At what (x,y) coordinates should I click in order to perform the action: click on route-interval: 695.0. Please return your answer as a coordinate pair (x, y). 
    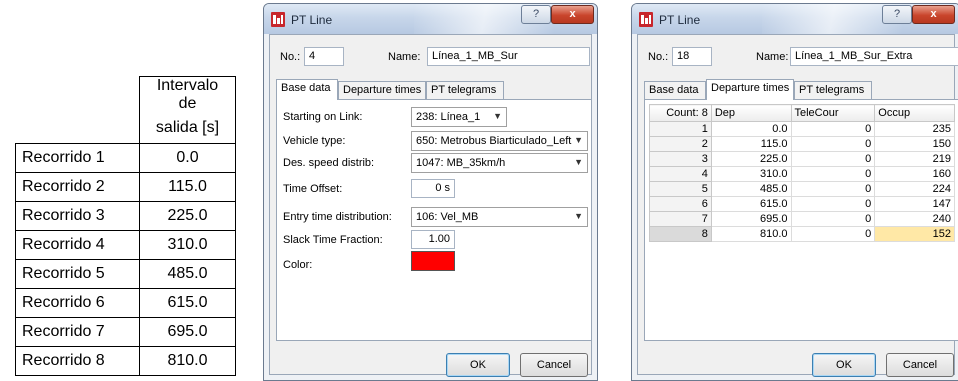
    Looking at the image, I should click on (187, 331).